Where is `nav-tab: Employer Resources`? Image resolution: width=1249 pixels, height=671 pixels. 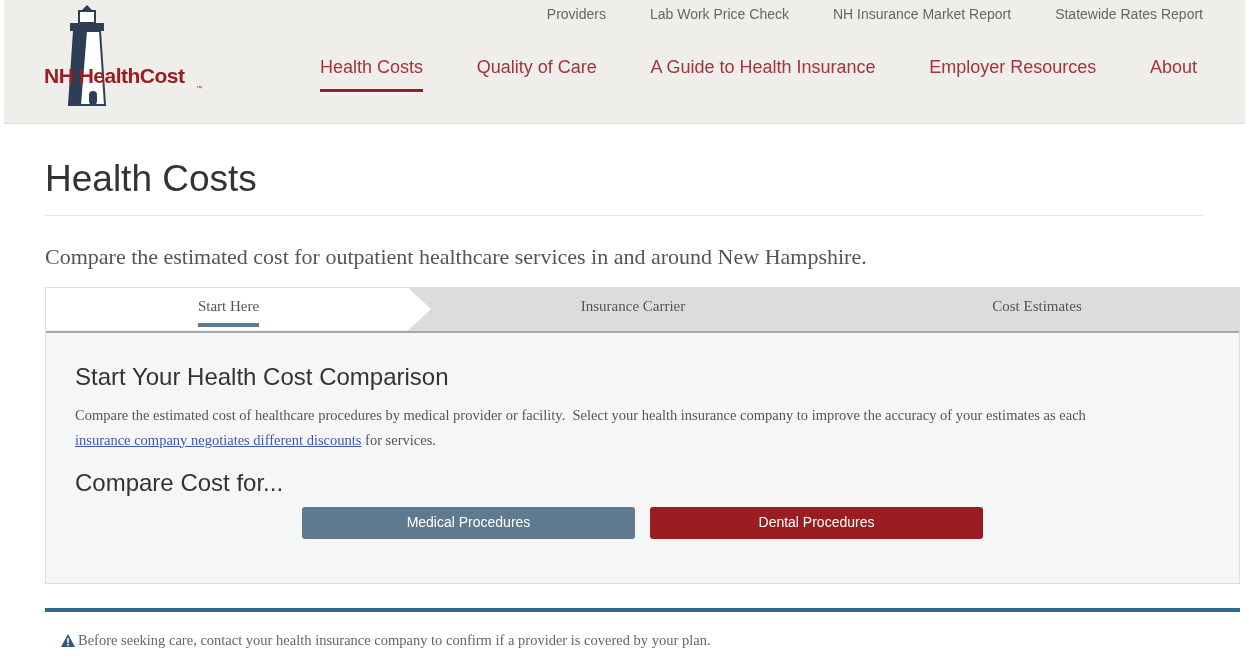 nav-tab: Employer Resources is located at coordinates (1013, 73).